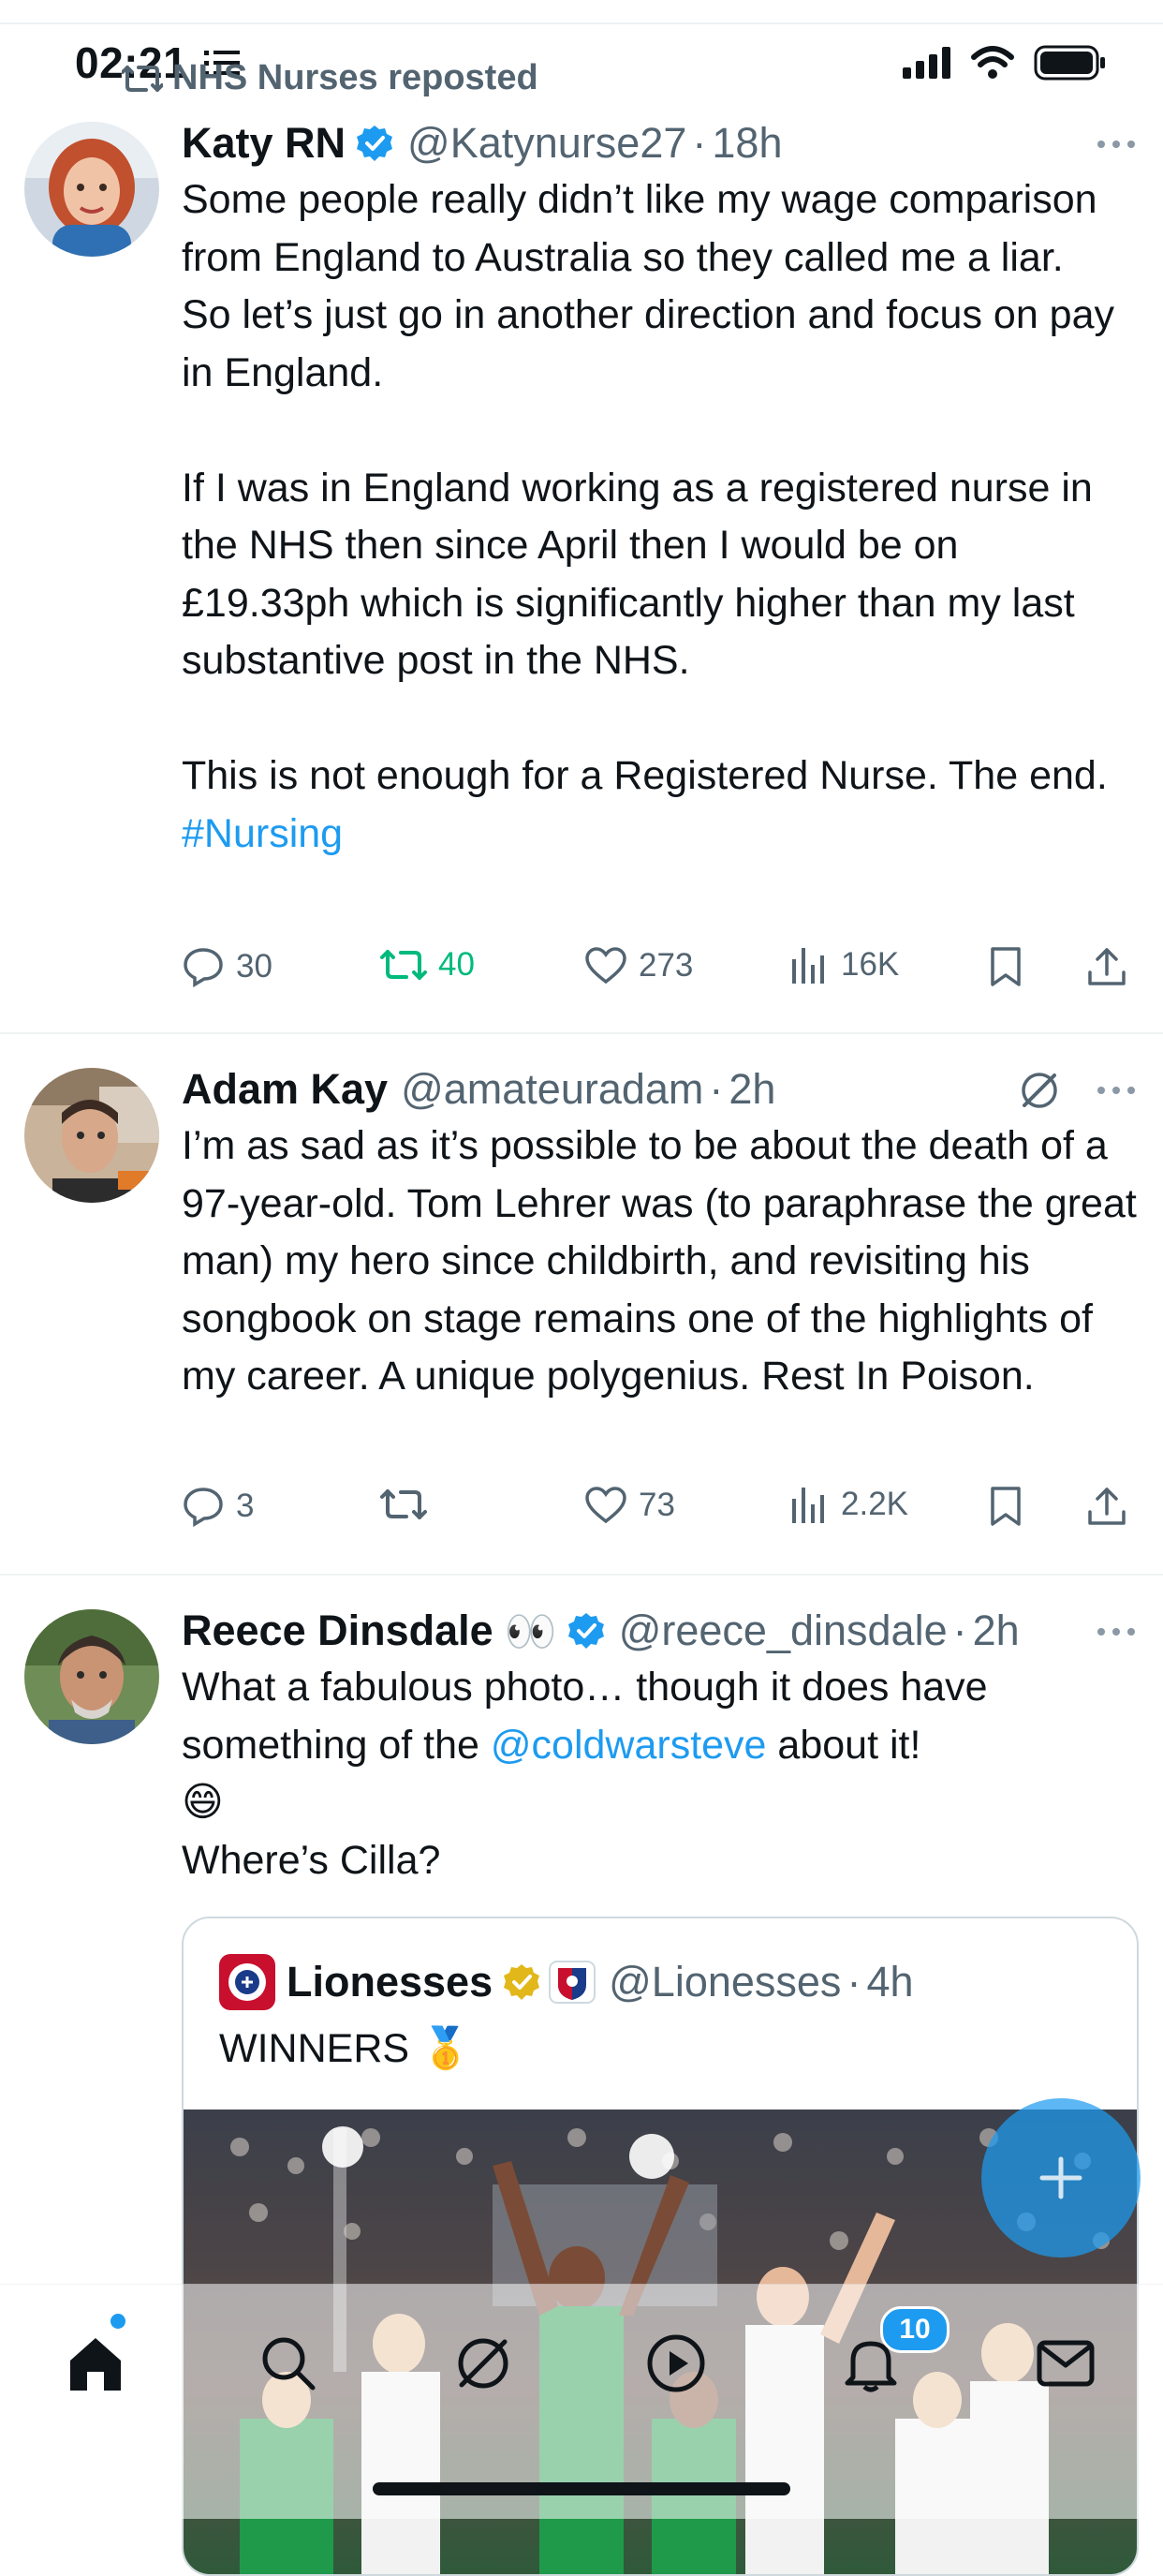 Image resolution: width=1163 pixels, height=2576 pixels. What do you see at coordinates (725, 1982) in the screenshot?
I see `quote-author-handle: @Lionesses` at bounding box center [725, 1982].